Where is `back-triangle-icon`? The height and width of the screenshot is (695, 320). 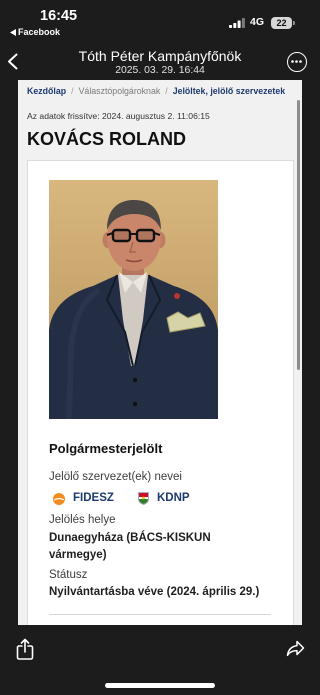 back-triangle-icon is located at coordinates (13, 32).